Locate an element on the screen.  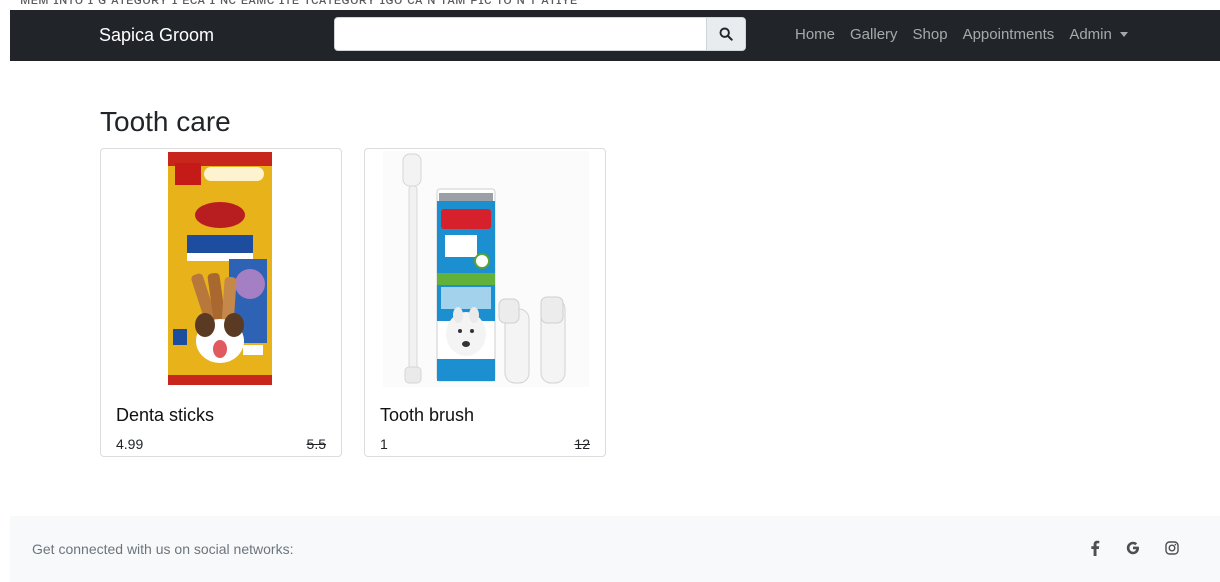
instagram-icon is located at coordinates (1172, 548).